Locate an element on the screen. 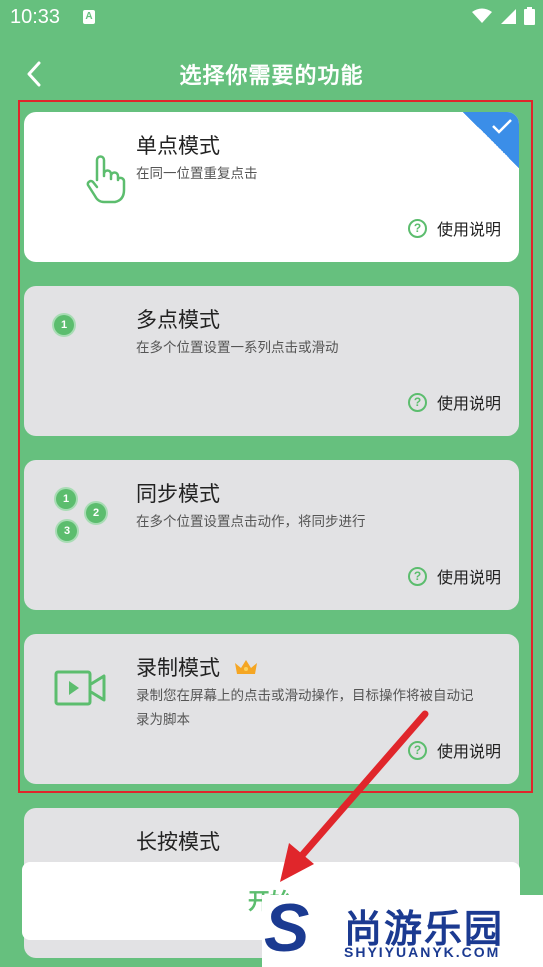 The image size is (543, 967). page-title: 选择你需要的功能 is located at coordinates (271, 76).